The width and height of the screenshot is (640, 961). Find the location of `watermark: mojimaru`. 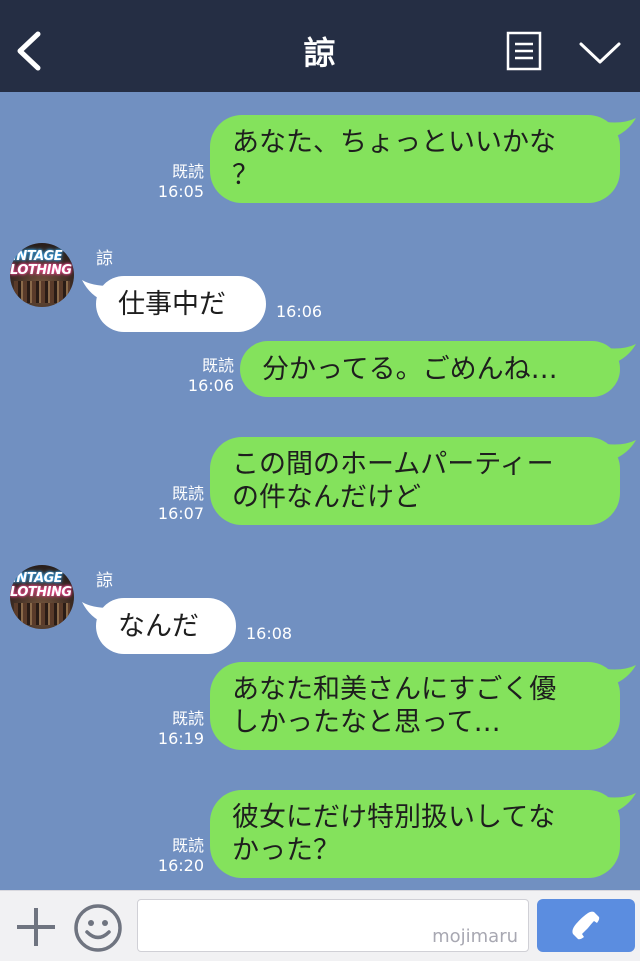

watermark: mojimaru is located at coordinates (475, 936).